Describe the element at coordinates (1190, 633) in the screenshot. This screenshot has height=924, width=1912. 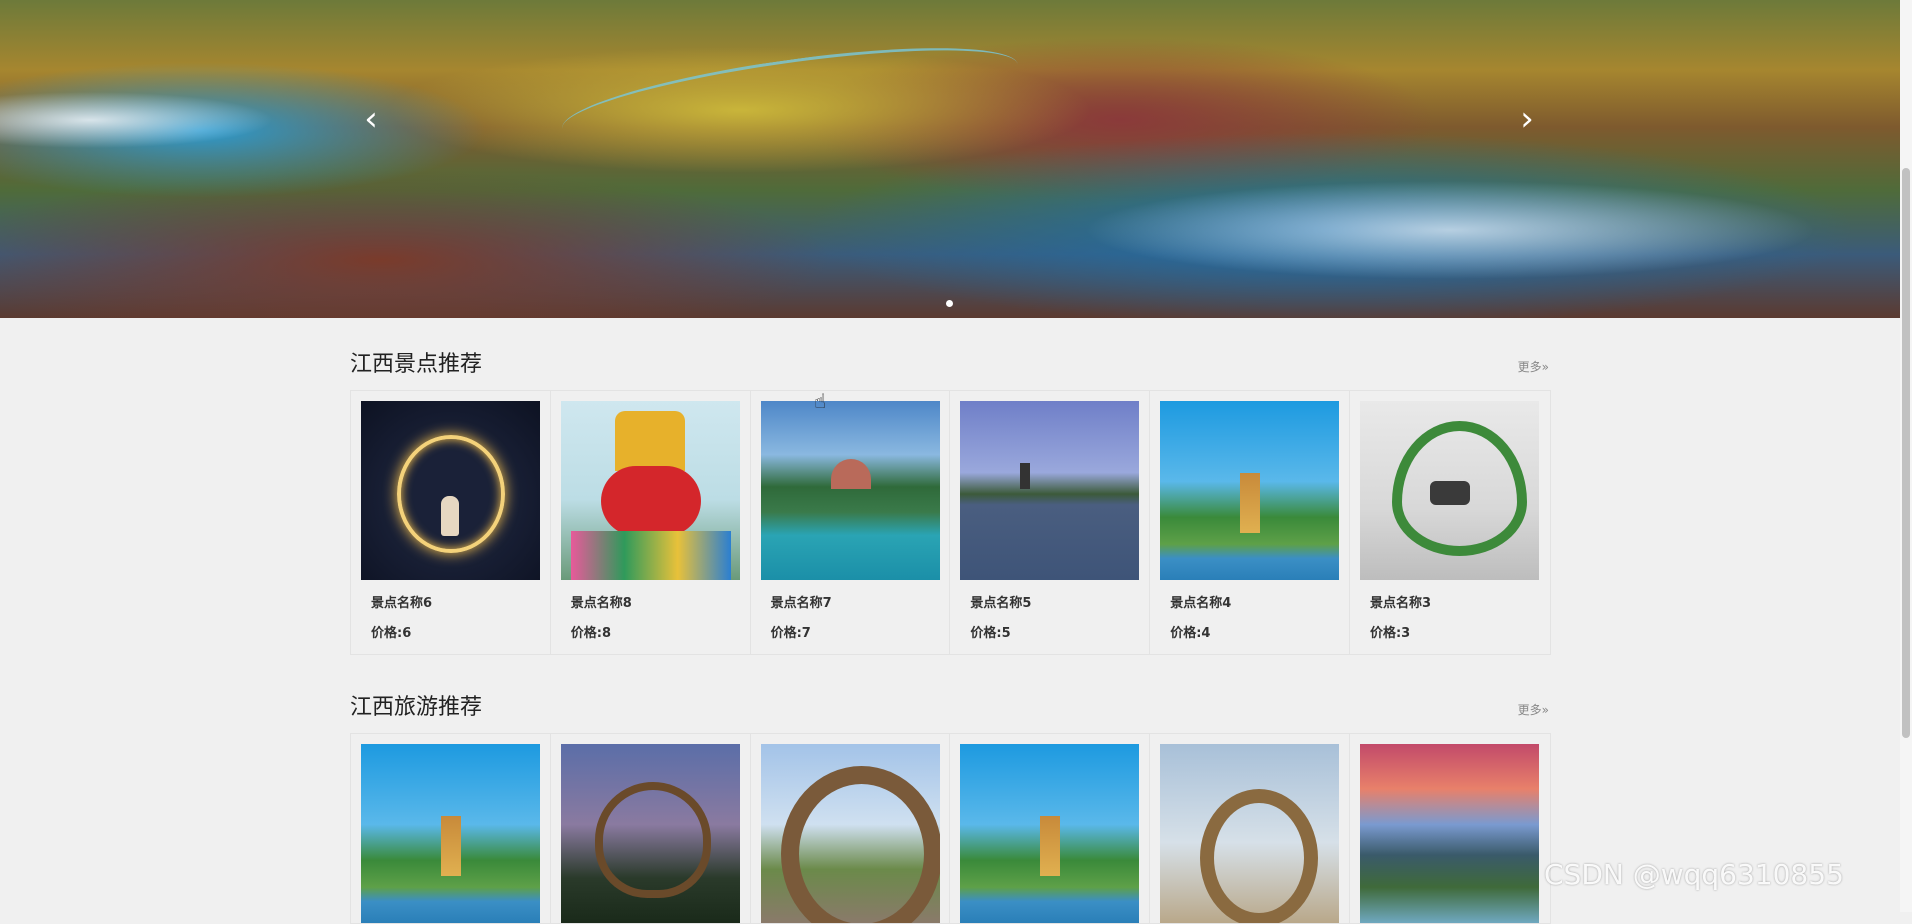
I see `spot-price: 价格:4` at that location.